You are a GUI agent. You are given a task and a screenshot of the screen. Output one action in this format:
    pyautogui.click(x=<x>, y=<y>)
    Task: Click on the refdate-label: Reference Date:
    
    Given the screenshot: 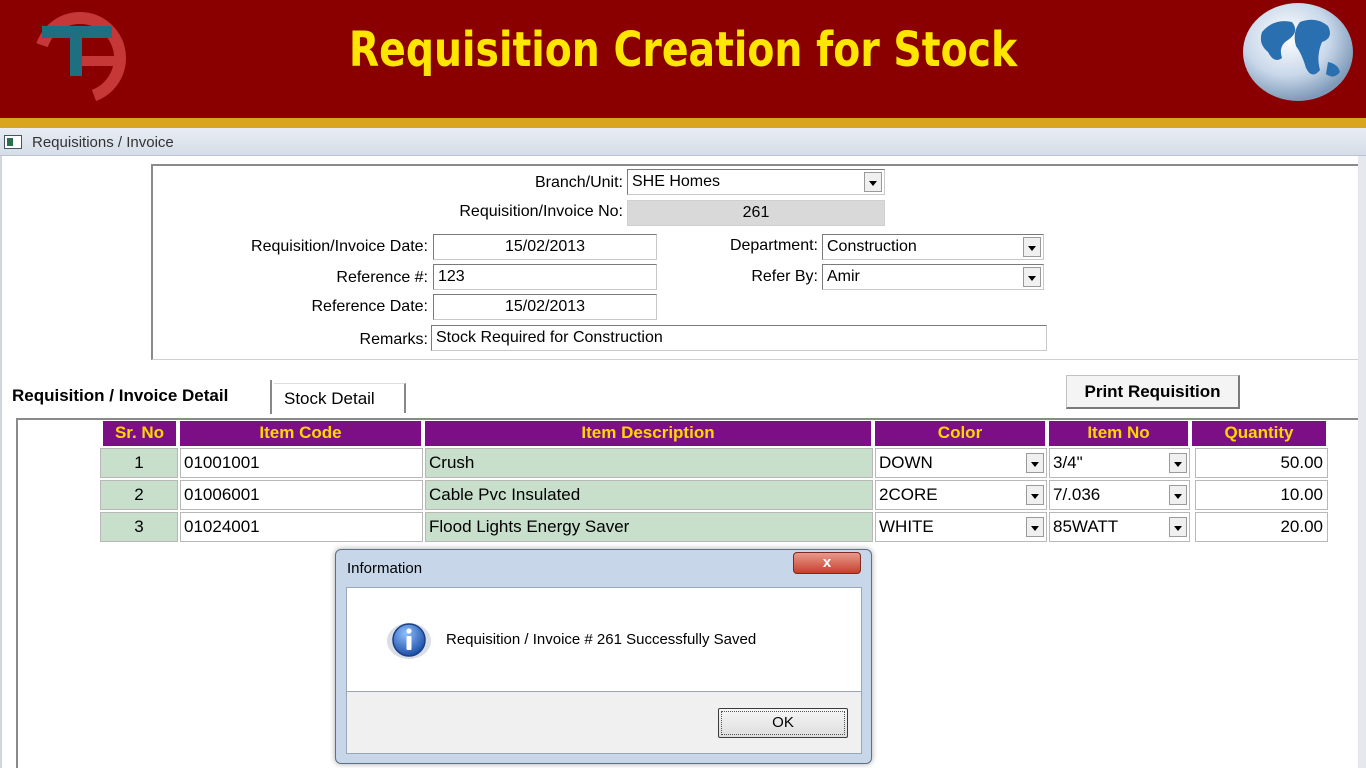 What is the action you would take?
    pyautogui.click(x=369, y=306)
    